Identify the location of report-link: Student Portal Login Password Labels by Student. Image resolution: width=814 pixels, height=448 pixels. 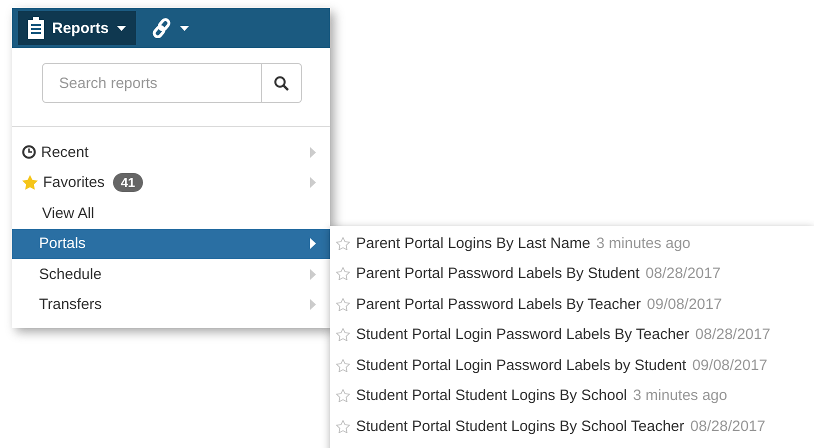
(521, 365).